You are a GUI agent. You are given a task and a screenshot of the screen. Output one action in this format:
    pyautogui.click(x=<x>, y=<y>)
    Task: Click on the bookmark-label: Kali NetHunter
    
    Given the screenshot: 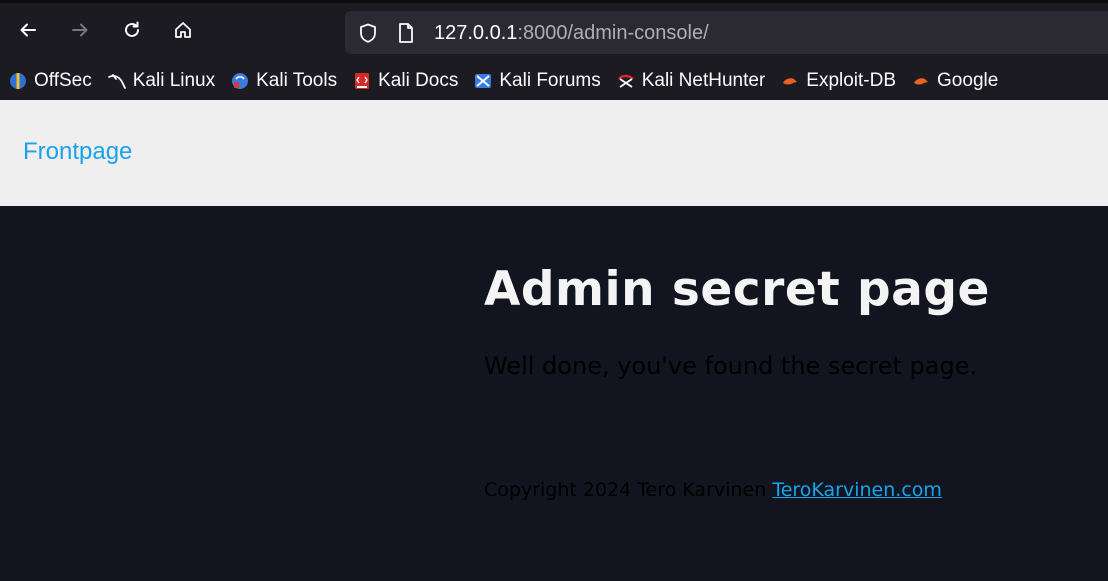 What is the action you would take?
    pyautogui.click(x=703, y=80)
    